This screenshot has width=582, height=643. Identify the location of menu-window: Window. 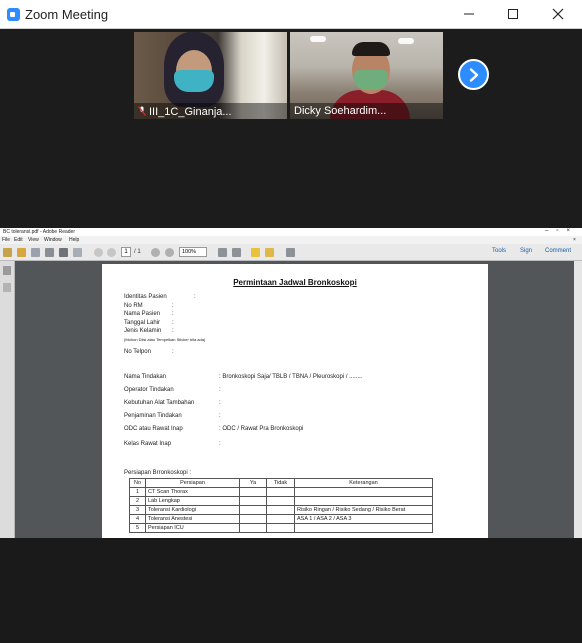
(53, 240).